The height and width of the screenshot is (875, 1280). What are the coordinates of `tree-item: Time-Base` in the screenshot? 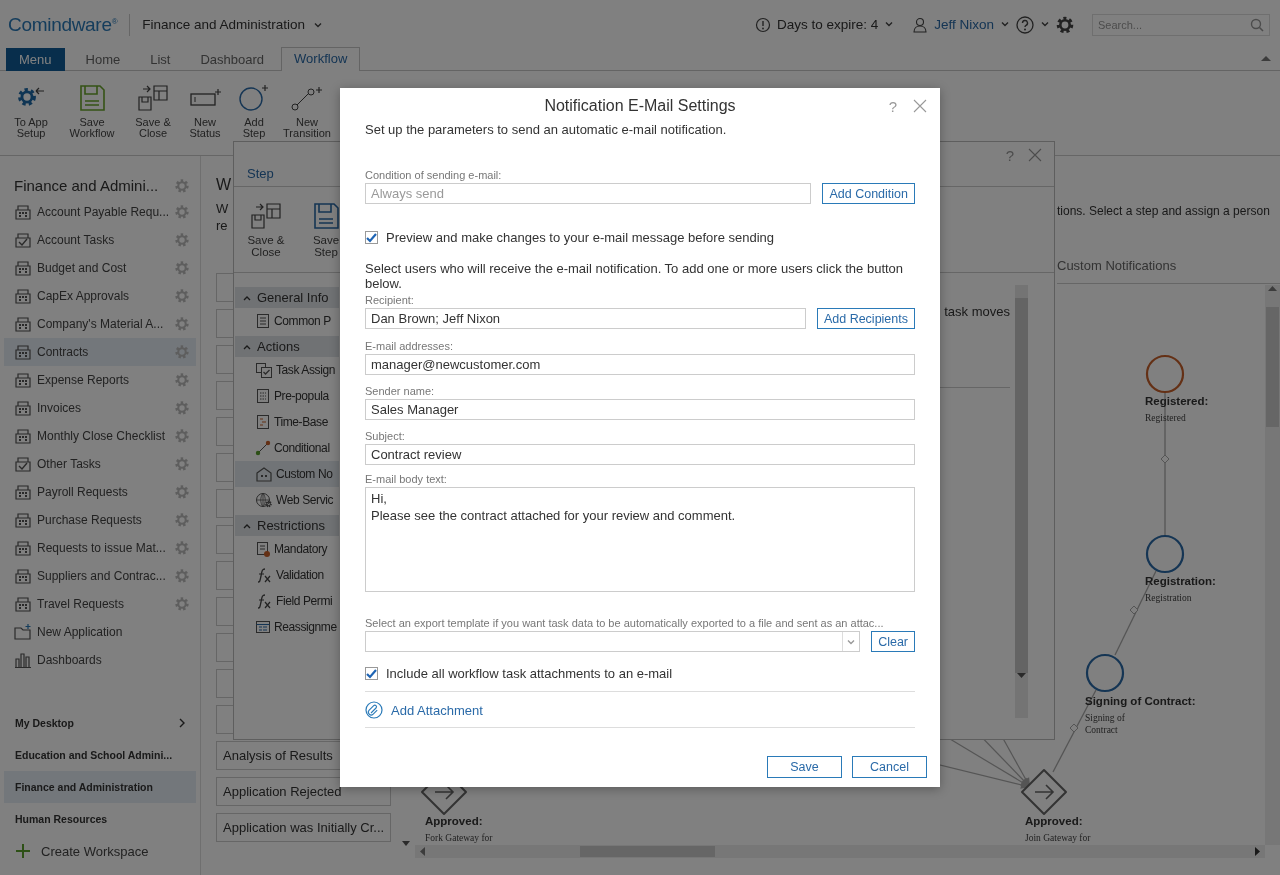 It's located at (287, 422).